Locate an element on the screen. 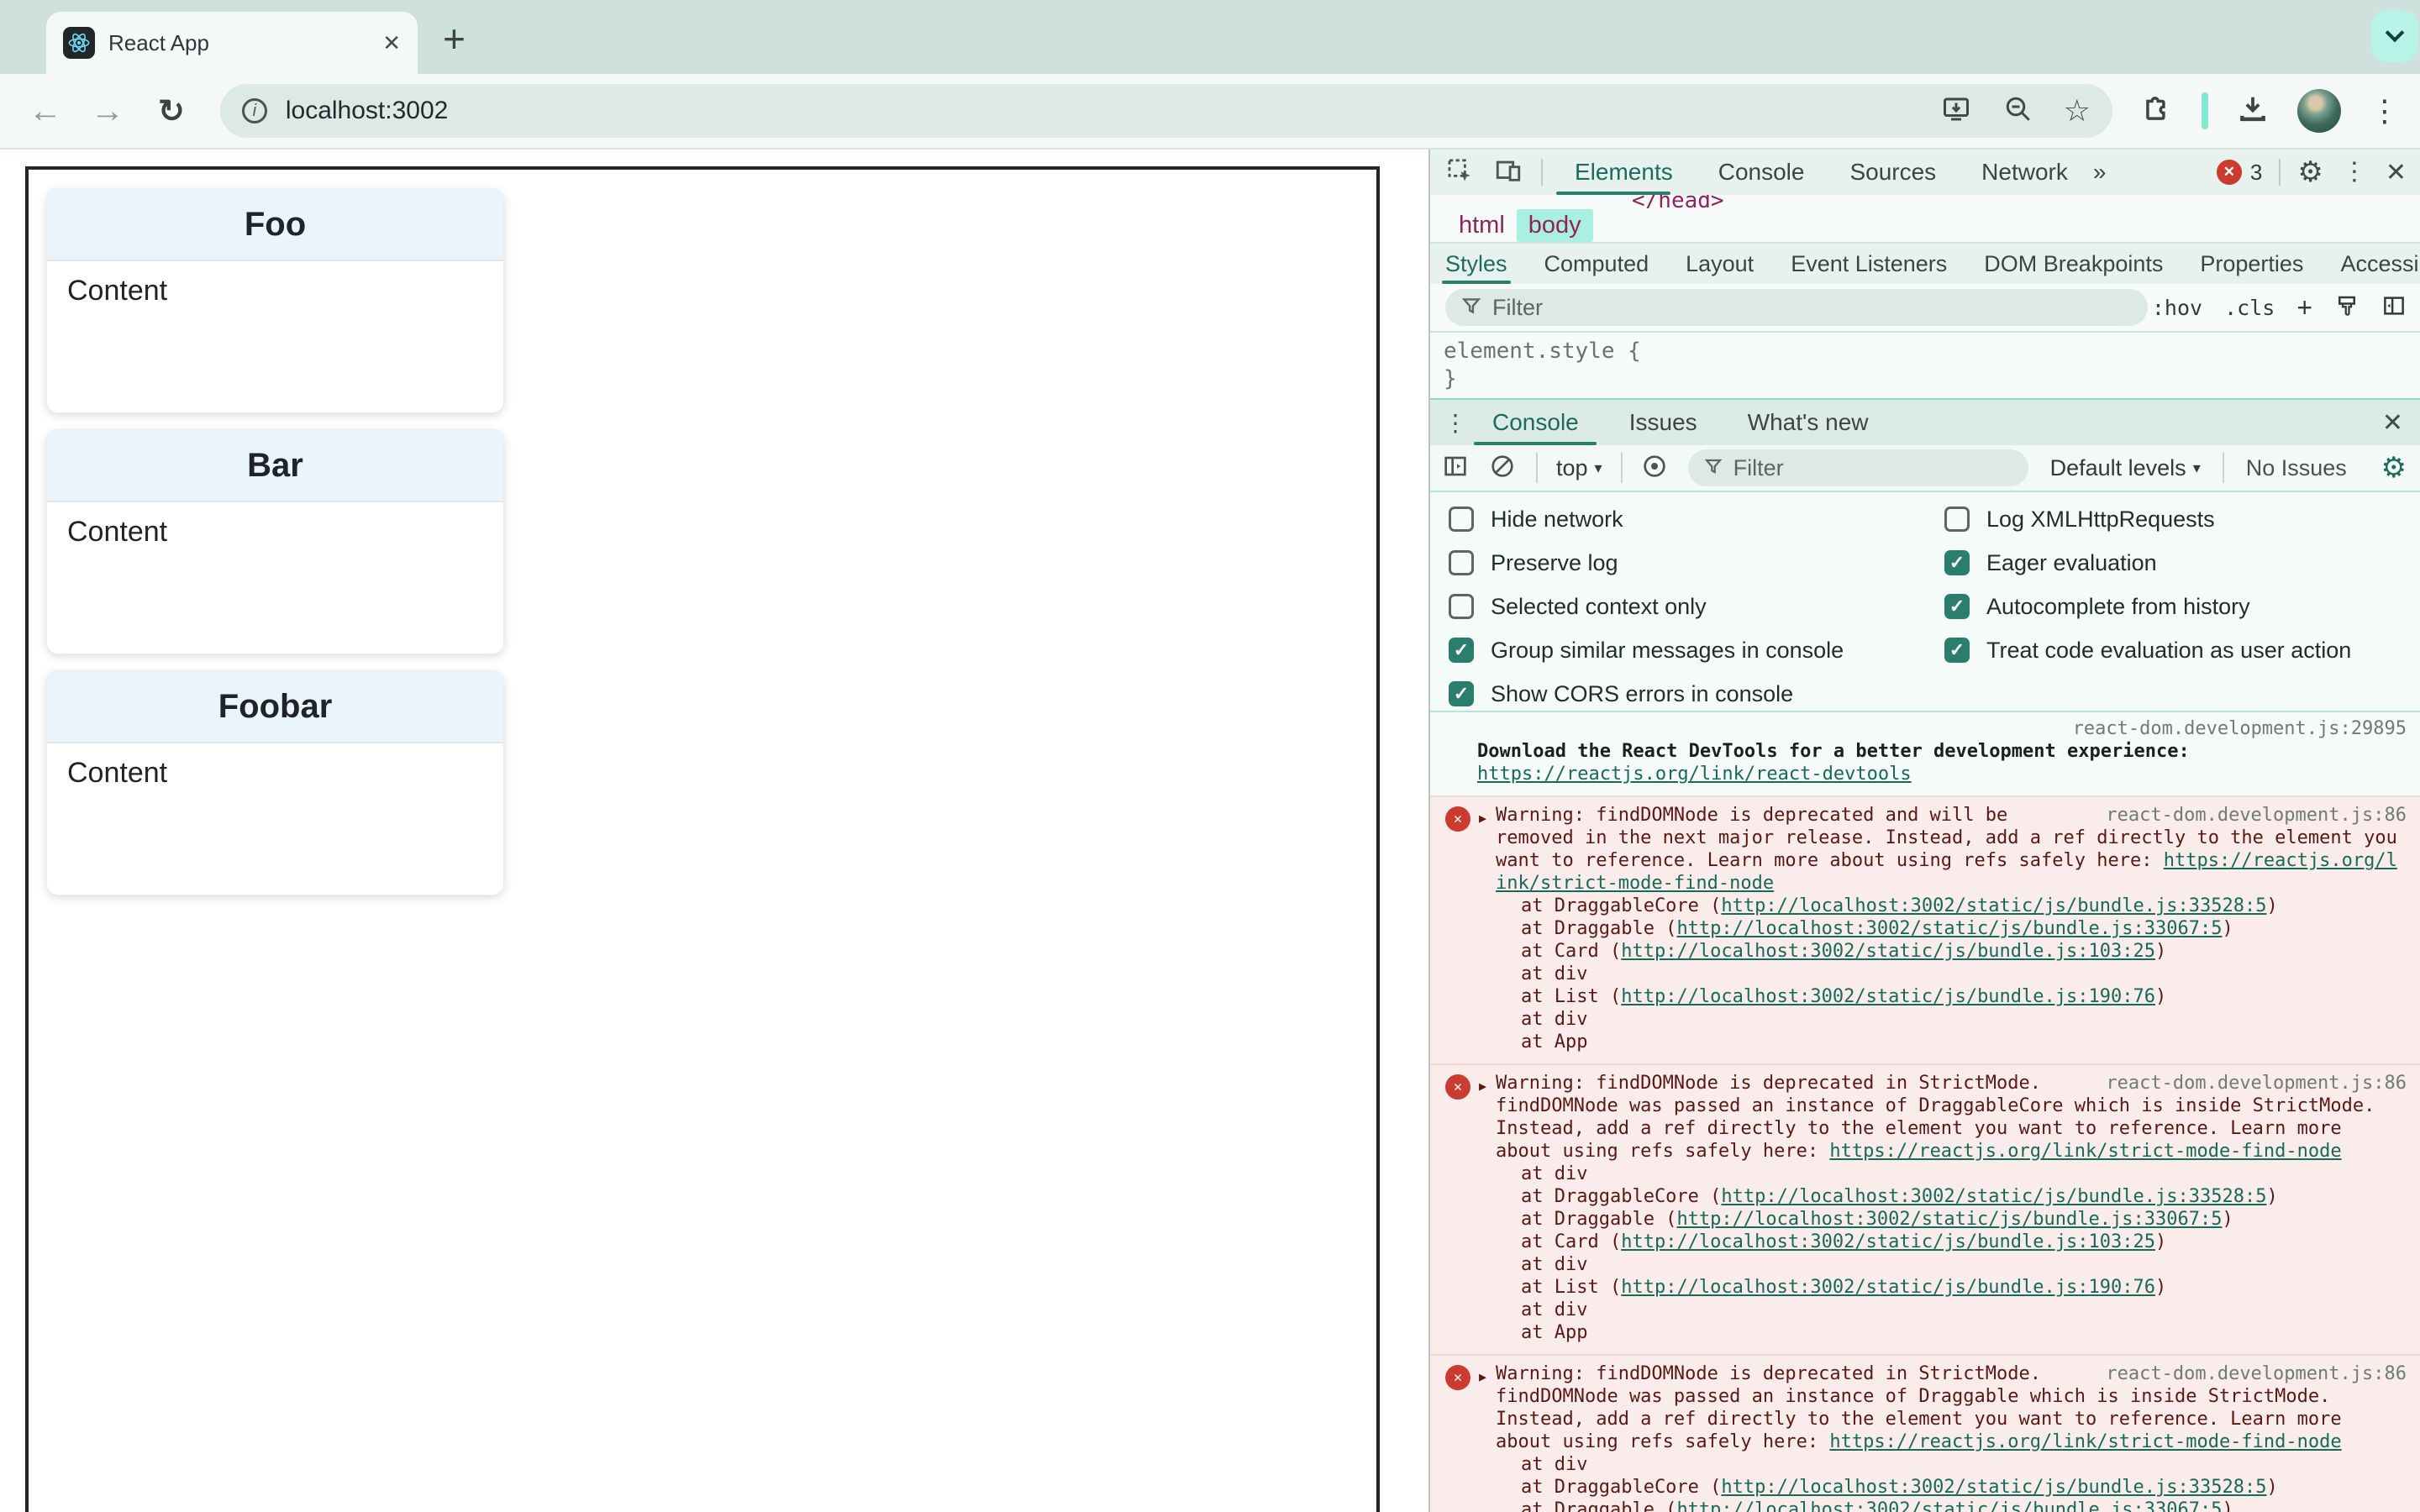 The width and height of the screenshot is (2420, 1512). devtools-settings-gear-icon: ⚙ is located at coordinates (2310, 172).